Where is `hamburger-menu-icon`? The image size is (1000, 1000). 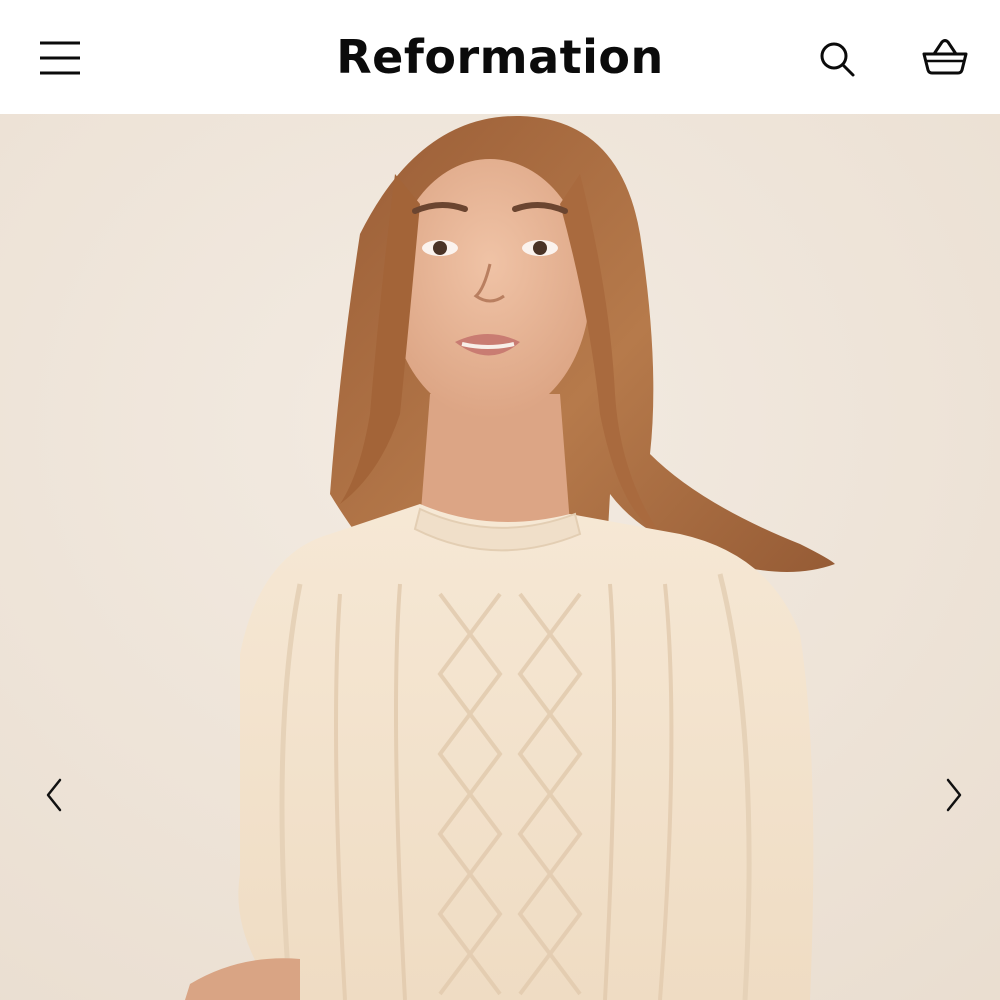
hamburger-menu-icon is located at coordinates (60, 58).